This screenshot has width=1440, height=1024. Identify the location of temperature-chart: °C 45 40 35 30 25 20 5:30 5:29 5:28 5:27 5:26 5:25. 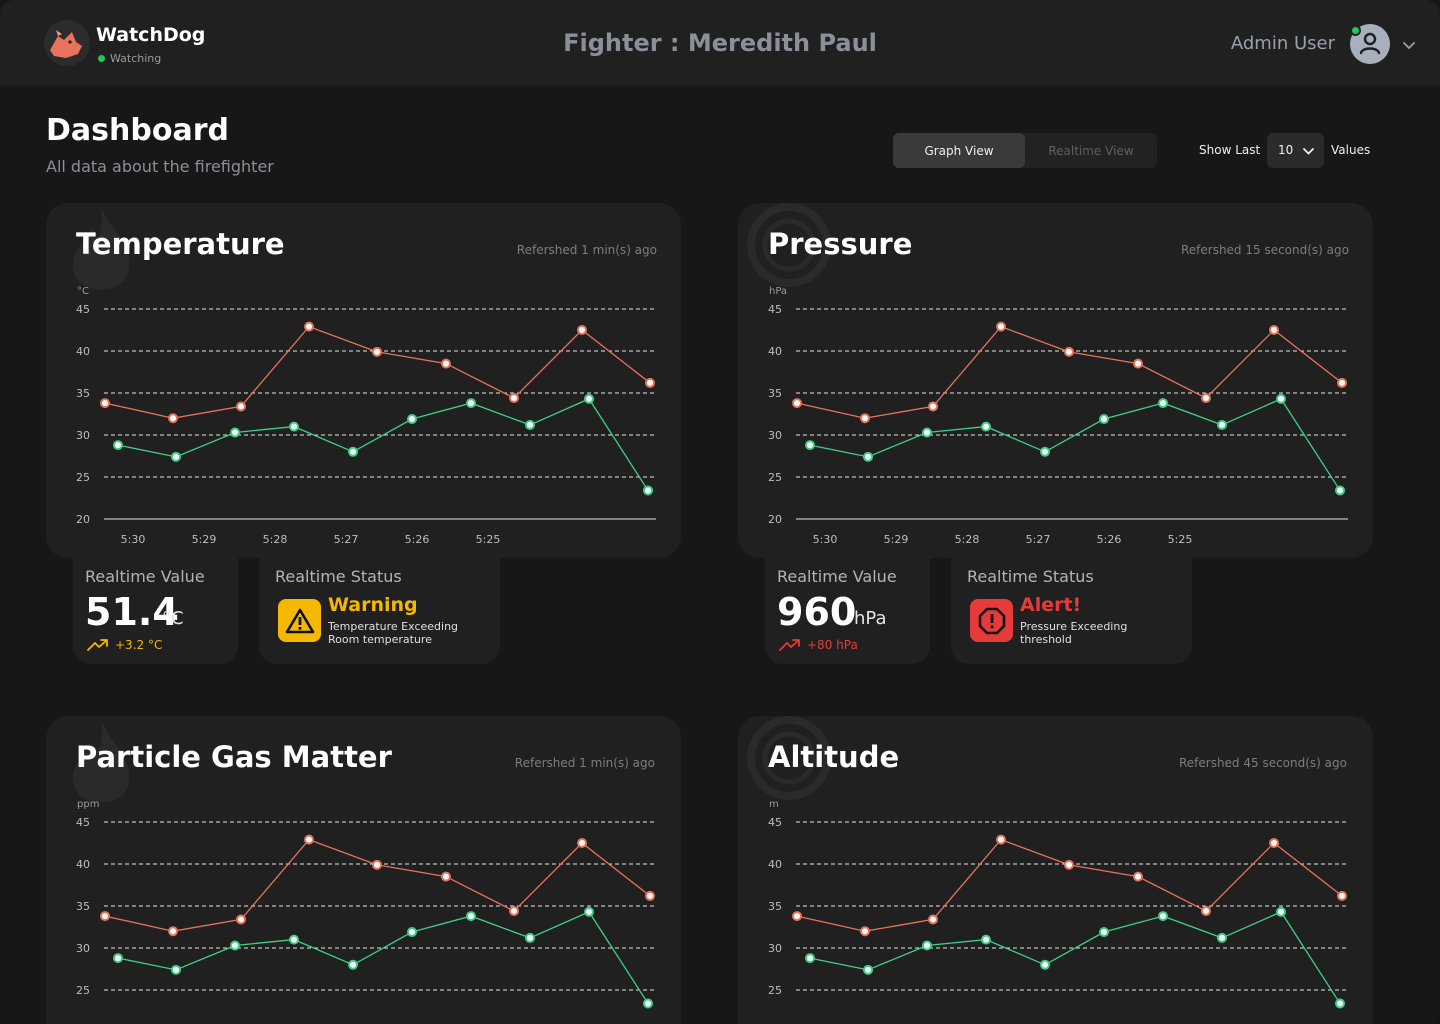
(366, 416).